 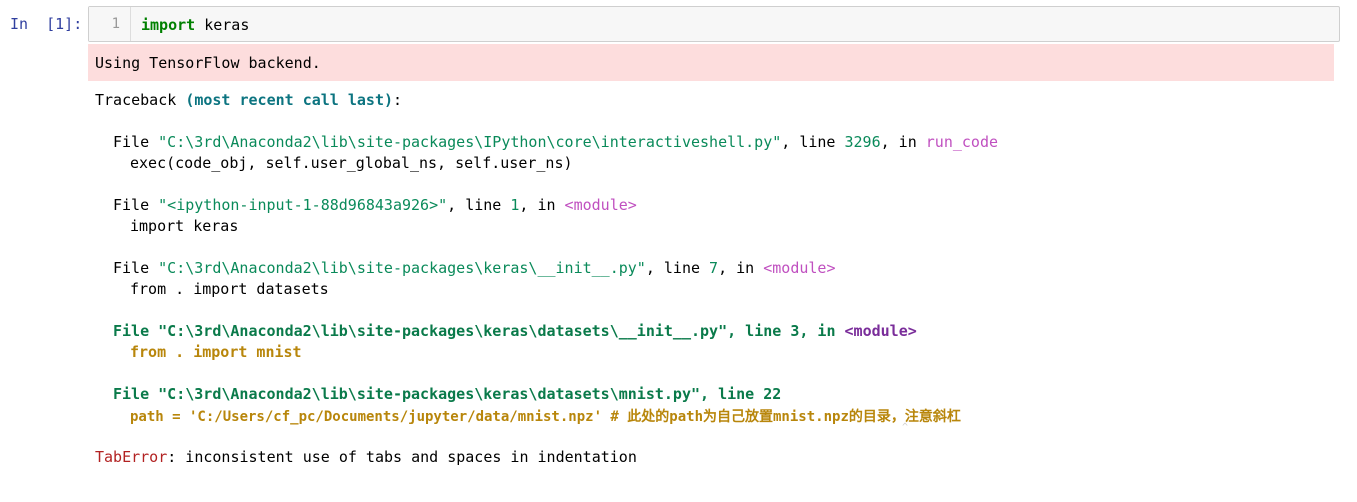 I want to click on syntax-caret: ^, so click(x=905, y=427).